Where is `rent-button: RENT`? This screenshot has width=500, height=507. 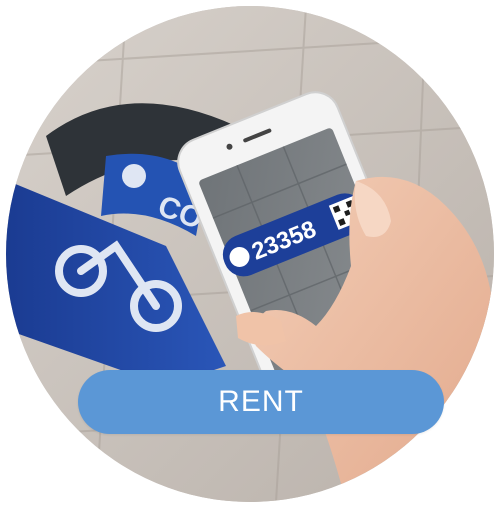 rent-button: RENT is located at coordinates (261, 402).